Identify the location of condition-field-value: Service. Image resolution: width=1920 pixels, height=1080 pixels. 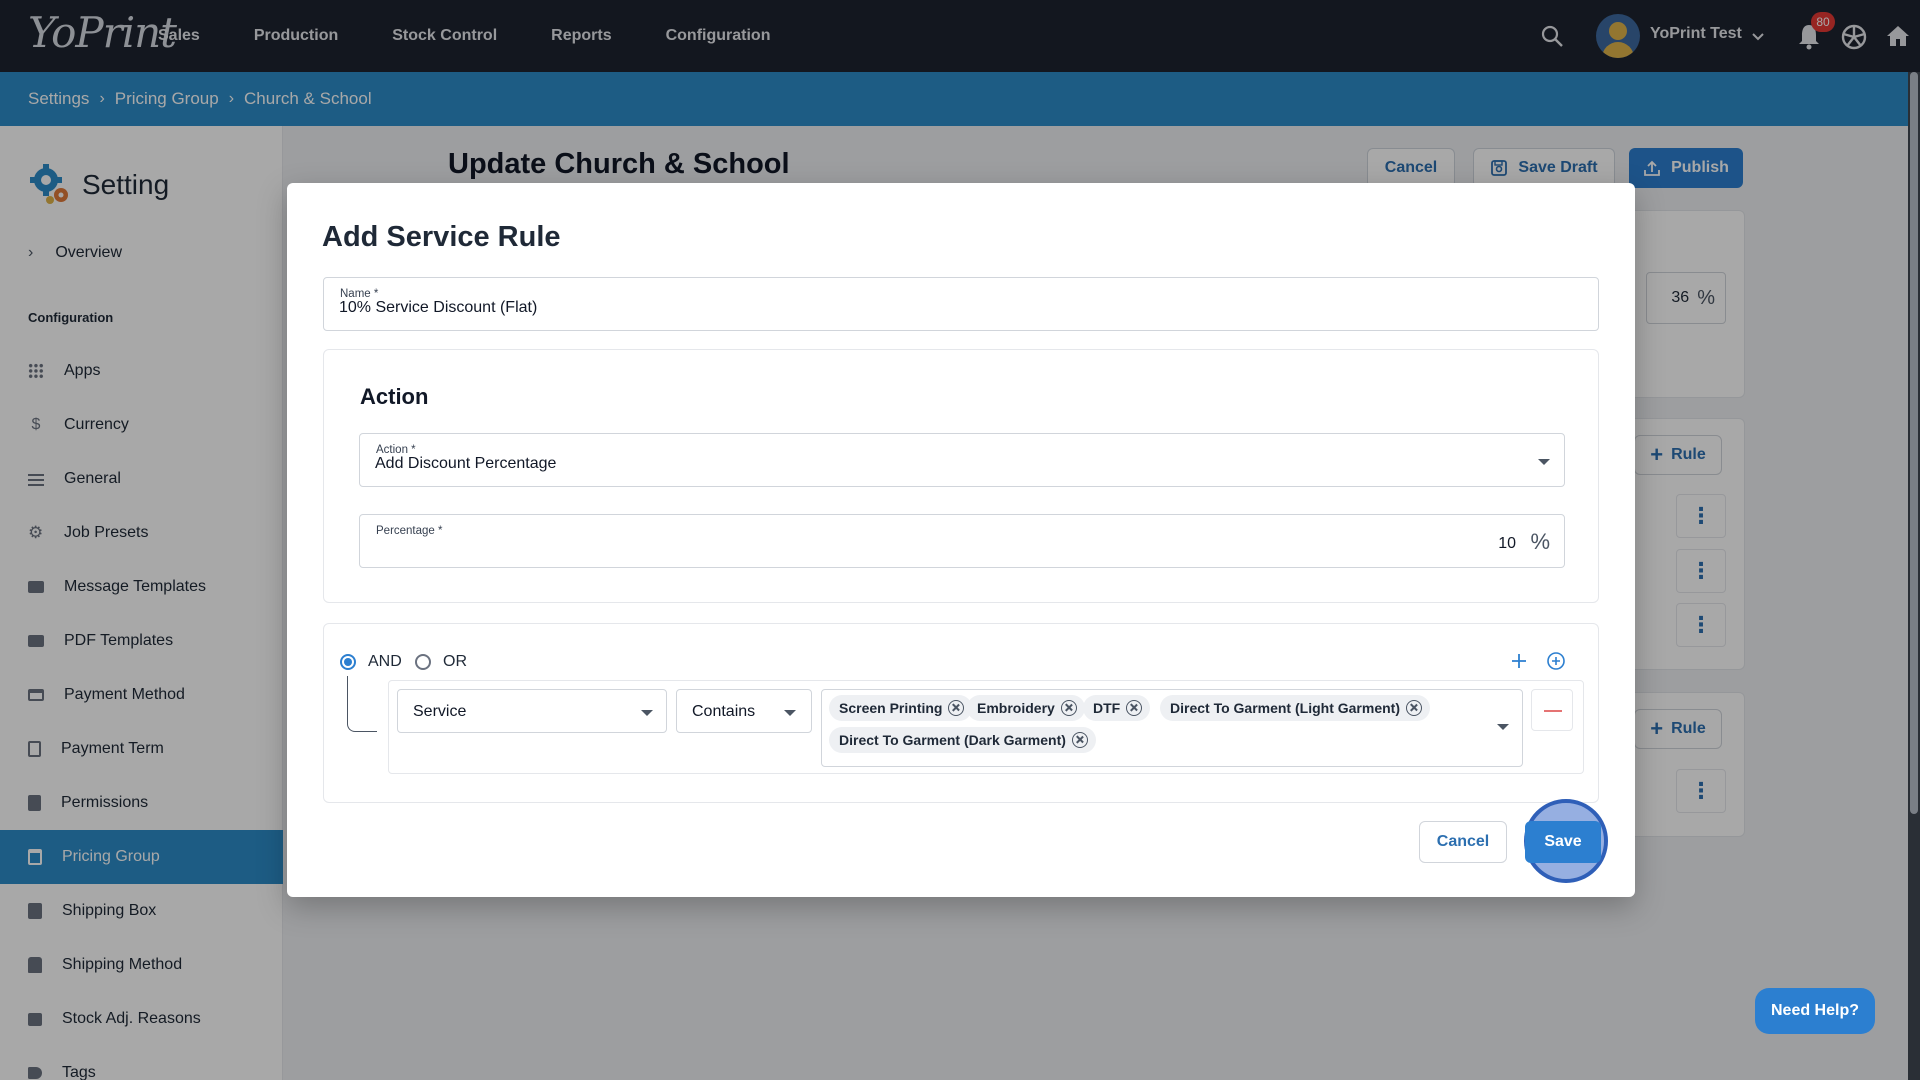
(440, 711).